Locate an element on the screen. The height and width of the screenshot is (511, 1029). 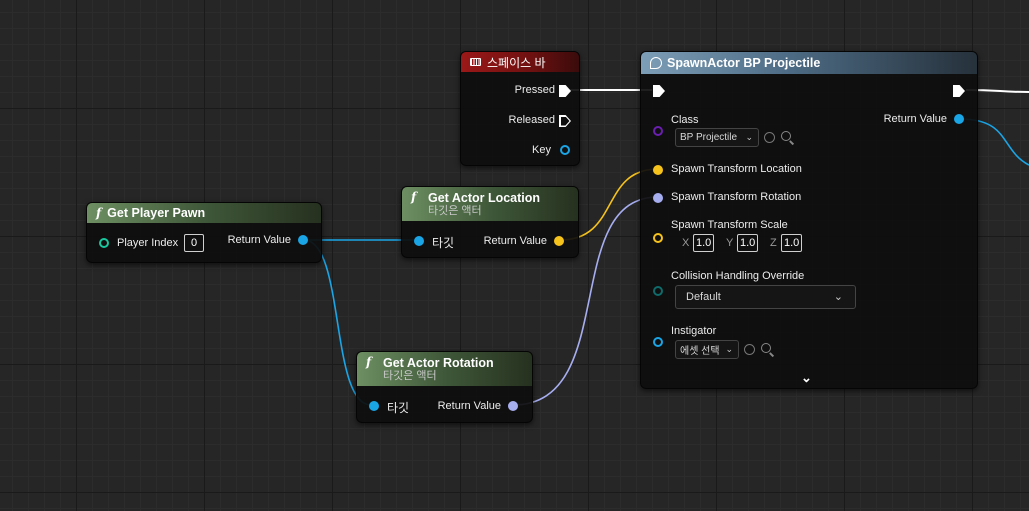
instigator-value: 에셋 선택 is located at coordinates (700, 351).